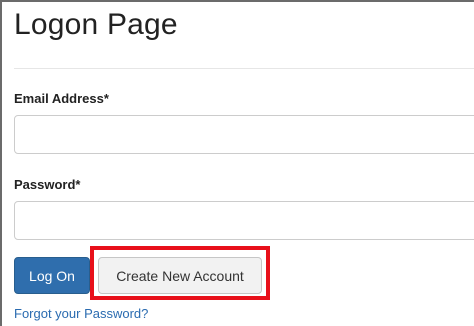  I want to click on create-new-account-button: Create New Account, so click(180, 275).